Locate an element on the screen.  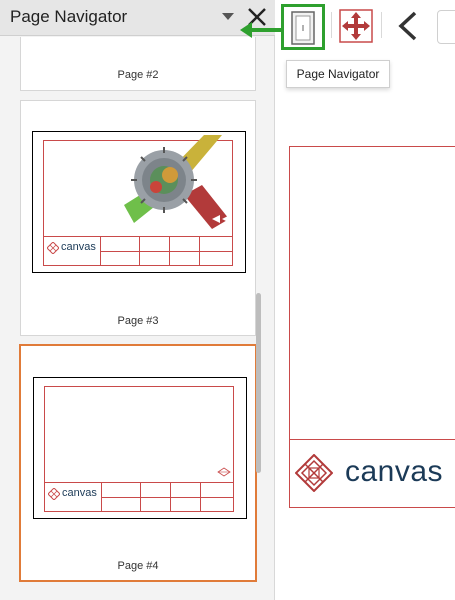
panel-title: Page Navigator is located at coordinates (69, 16).